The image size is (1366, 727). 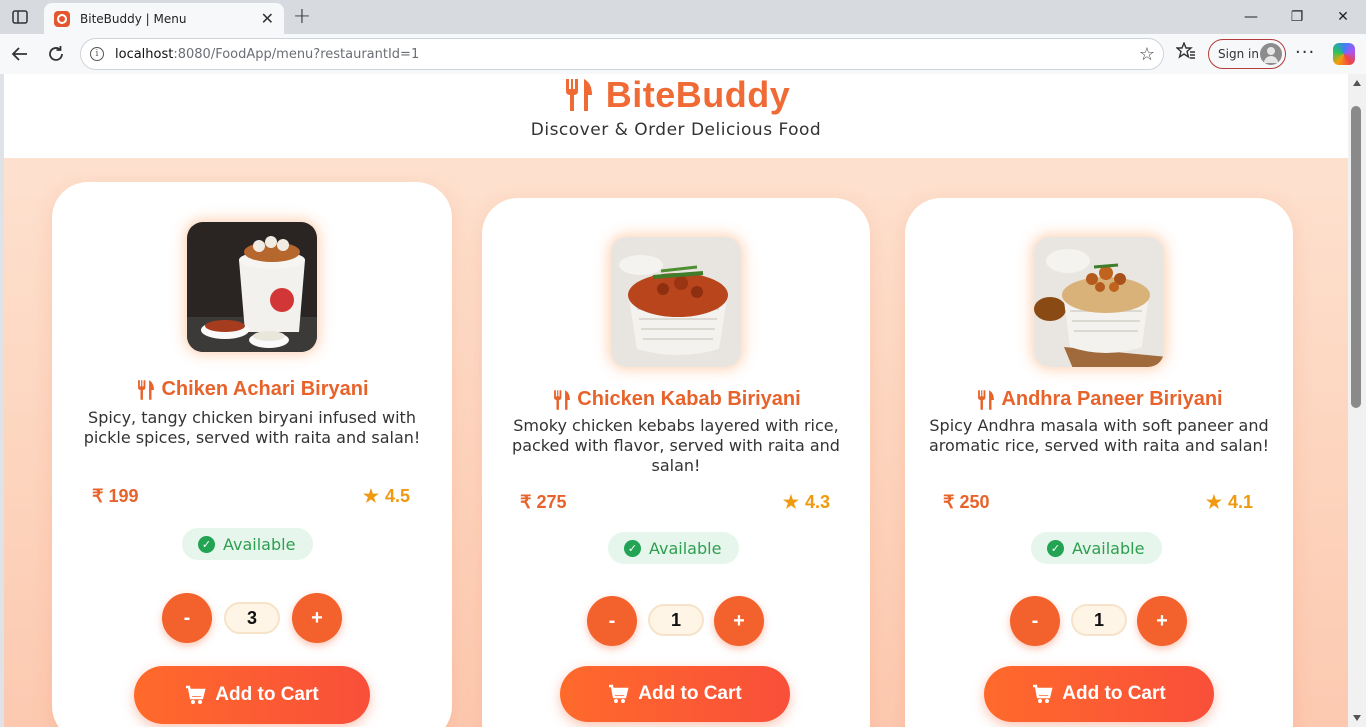 I want to click on scroll-up-icon, so click(x=1357, y=83).